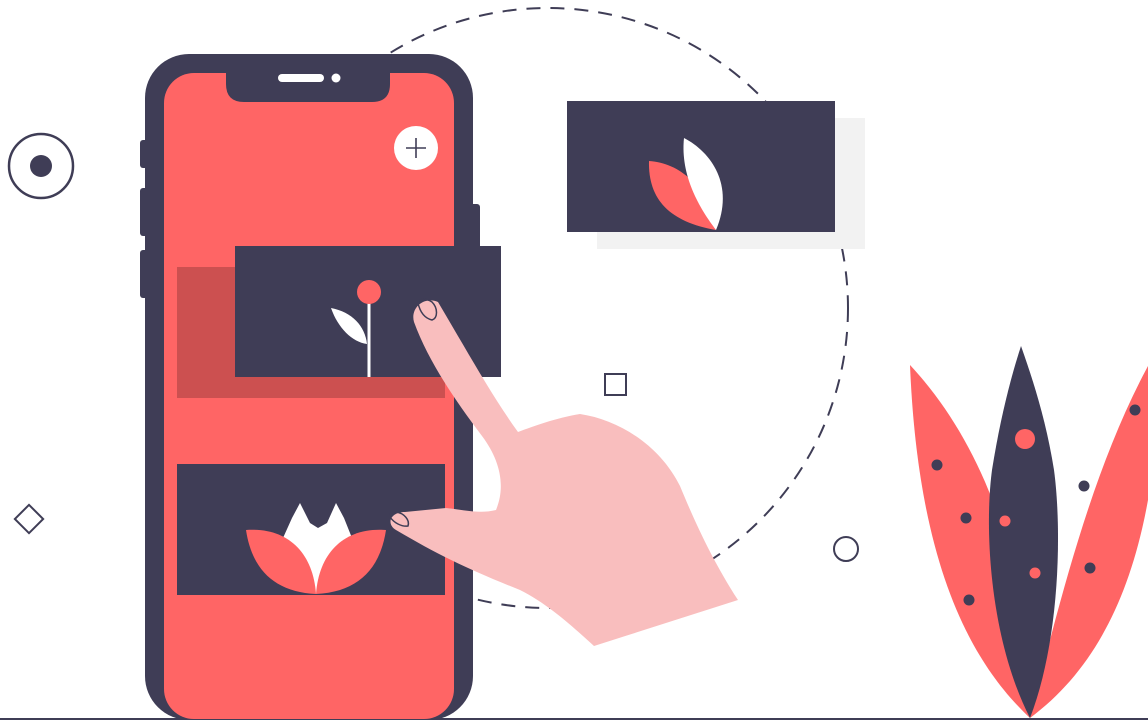 The image size is (1148, 724). I want to click on floating-card, so click(716, 175).